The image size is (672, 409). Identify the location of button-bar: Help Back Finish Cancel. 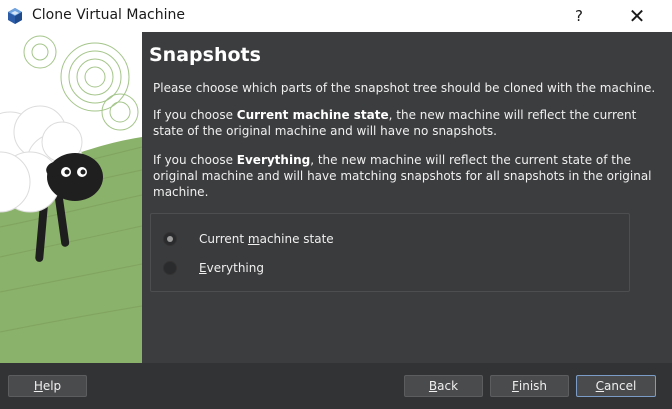
(336, 386).